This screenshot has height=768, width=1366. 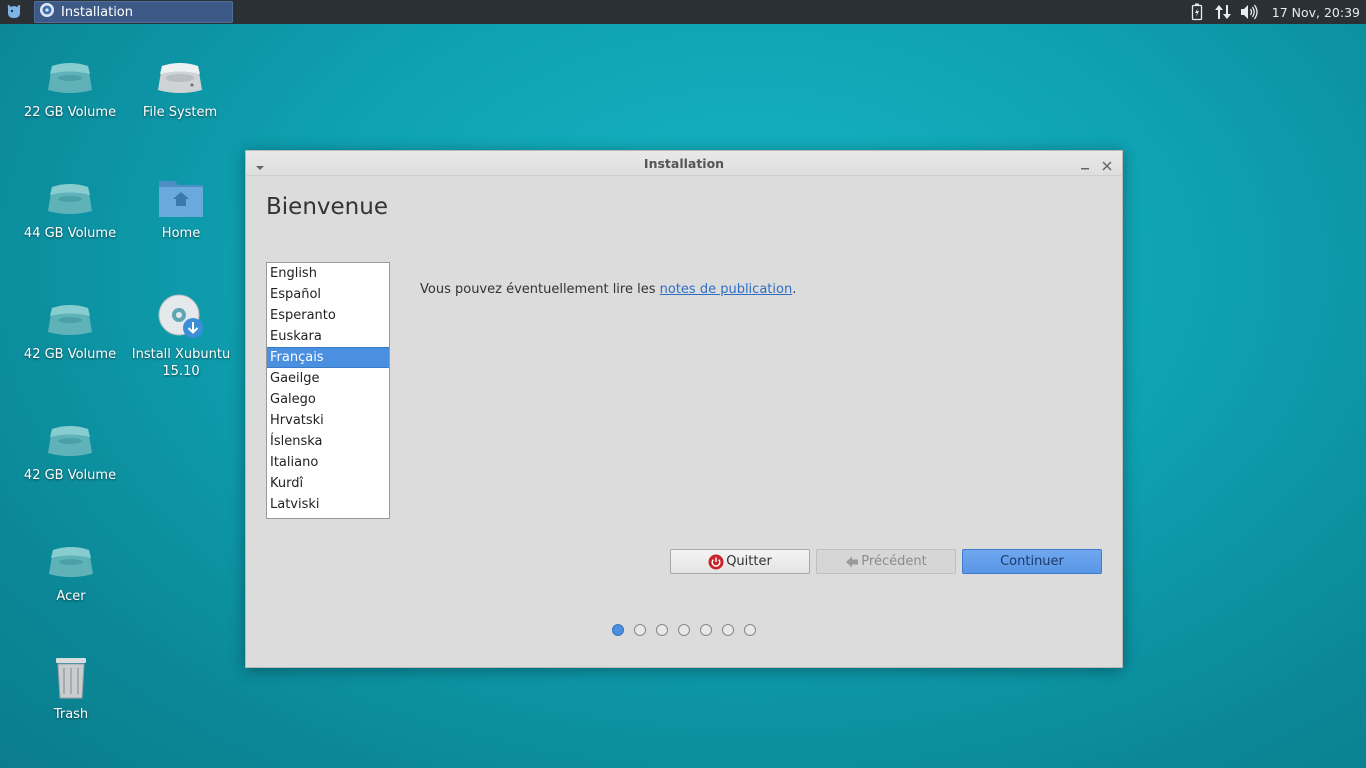 What do you see at coordinates (328, 504) in the screenshot?
I see `language-item: Latviski` at bounding box center [328, 504].